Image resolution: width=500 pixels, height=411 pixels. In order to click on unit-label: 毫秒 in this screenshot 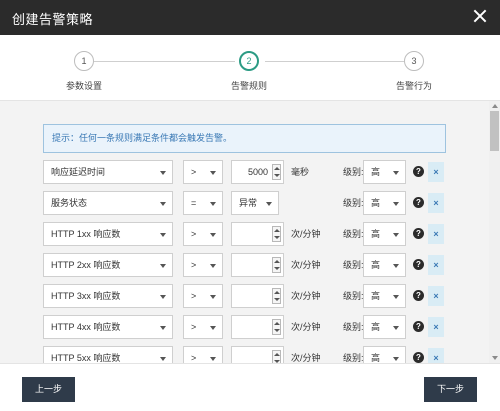, I will do `click(300, 172)`.